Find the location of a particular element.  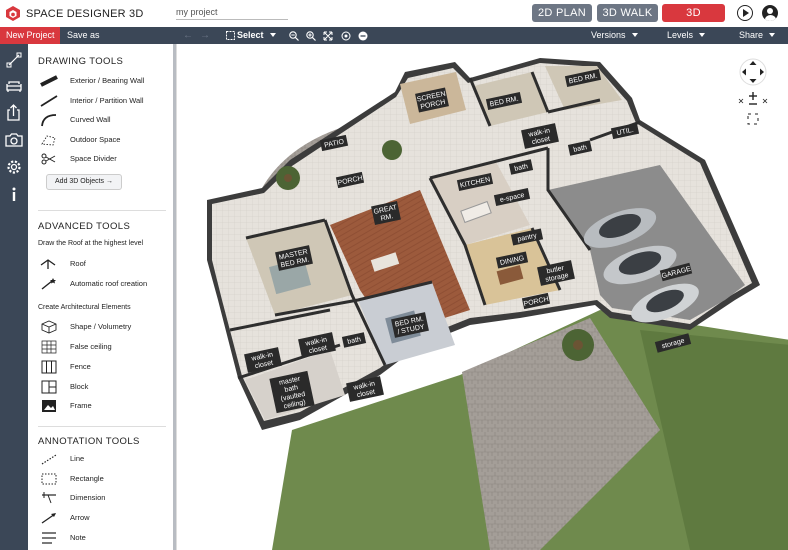

outdoor-space-icon is located at coordinates (48, 140).